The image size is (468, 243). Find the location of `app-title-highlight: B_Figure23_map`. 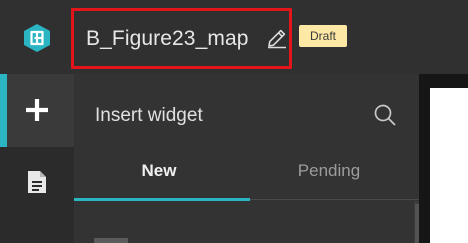

app-title-highlight: B_Figure23_map is located at coordinates (181, 38).